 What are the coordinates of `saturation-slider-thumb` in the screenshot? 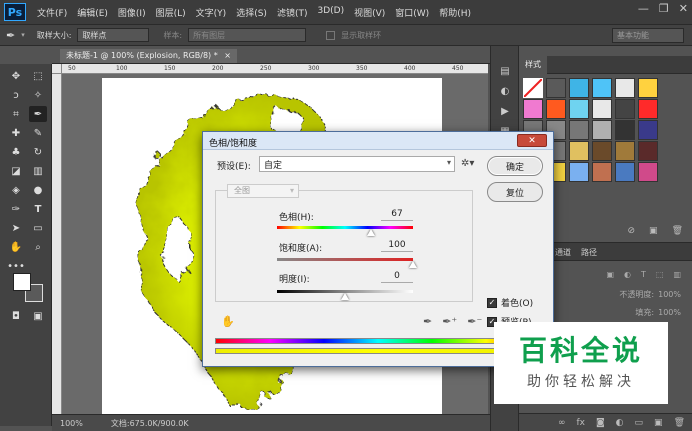 It's located at (413, 264).